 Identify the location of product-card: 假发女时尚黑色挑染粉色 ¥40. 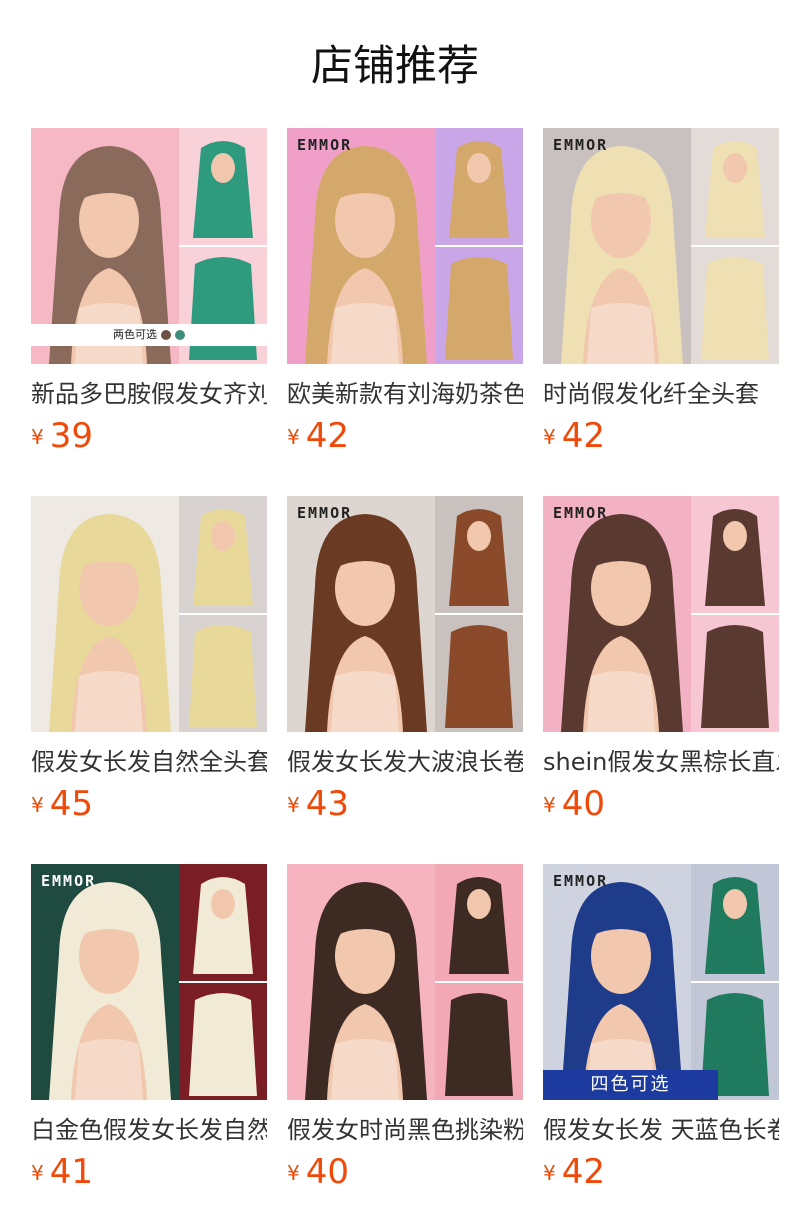
(405, 1048).